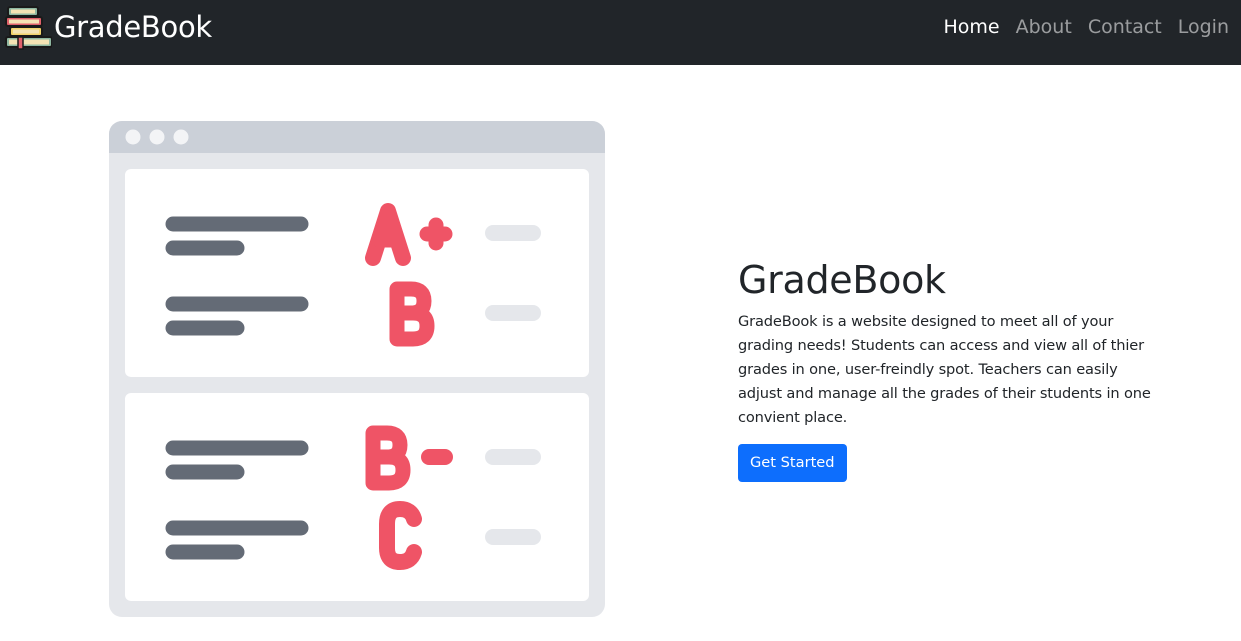 The height and width of the screenshot is (641, 1241). I want to click on grade-b, so click(412, 314).